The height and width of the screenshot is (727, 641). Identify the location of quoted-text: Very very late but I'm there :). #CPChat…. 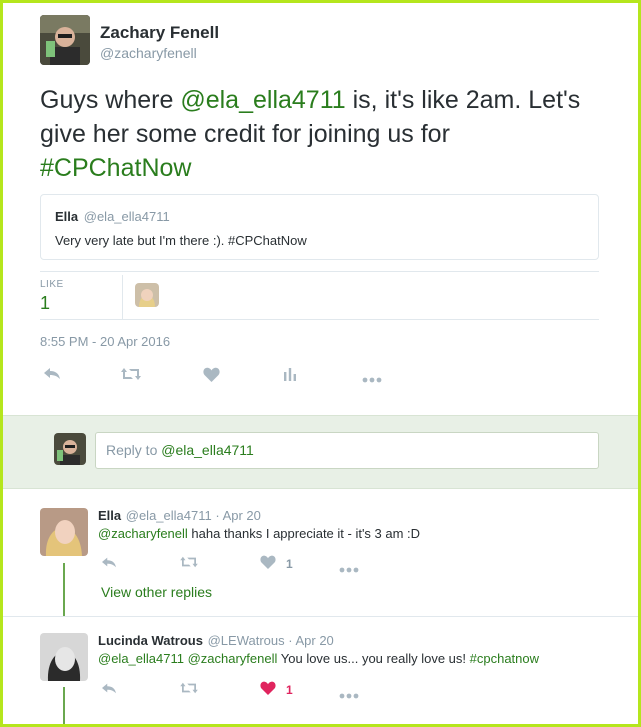
(181, 240).